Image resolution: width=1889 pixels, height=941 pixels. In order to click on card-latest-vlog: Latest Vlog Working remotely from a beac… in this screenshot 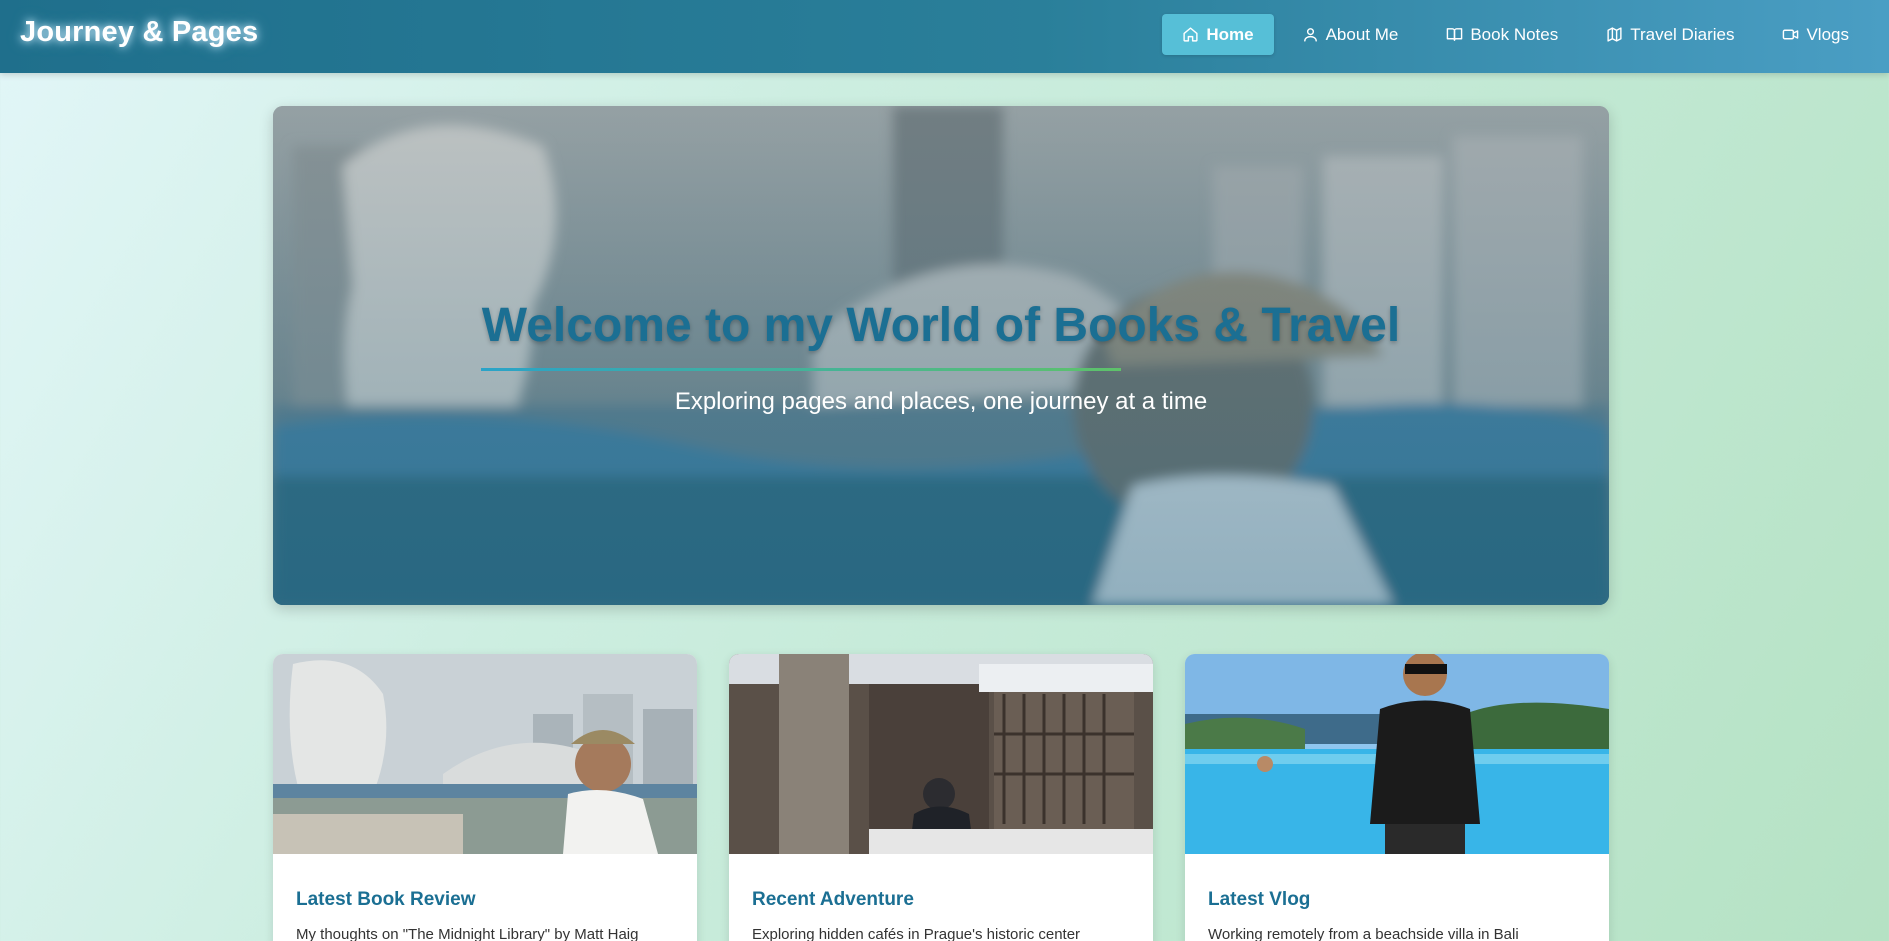, I will do `click(1397, 797)`.